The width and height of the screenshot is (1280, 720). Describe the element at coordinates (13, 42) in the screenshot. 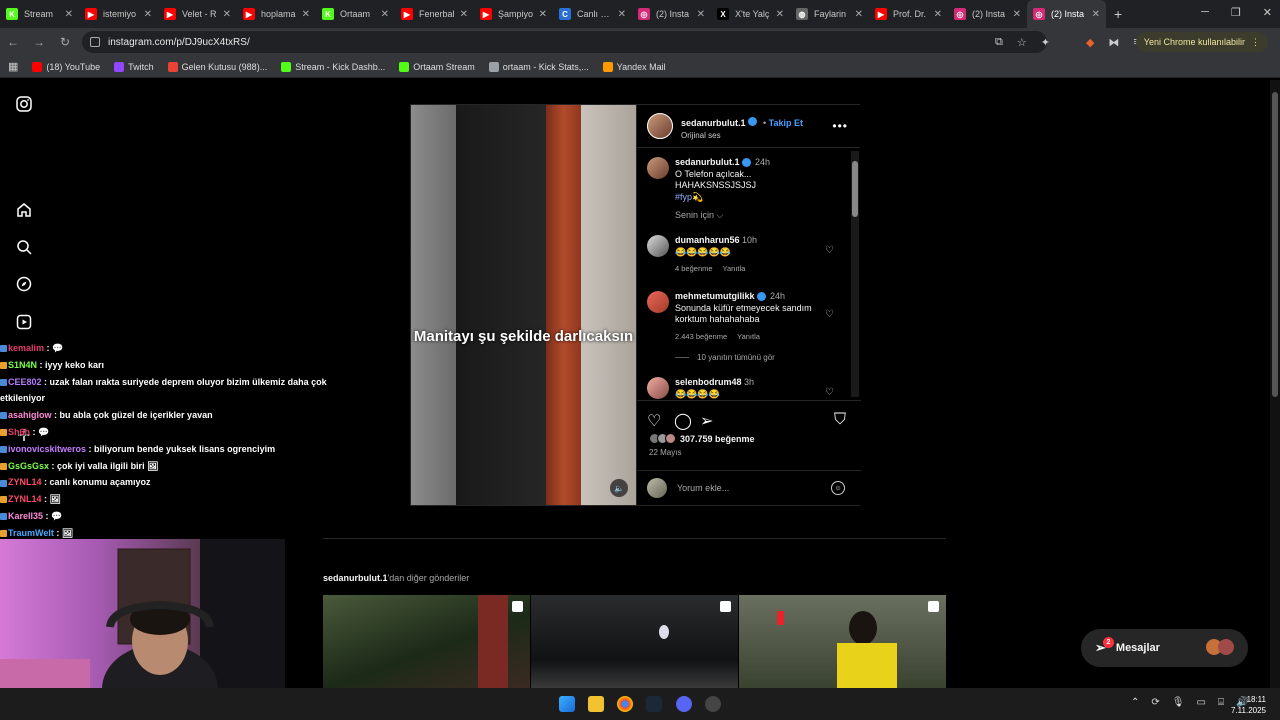

I see `back-icon: ←` at that location.